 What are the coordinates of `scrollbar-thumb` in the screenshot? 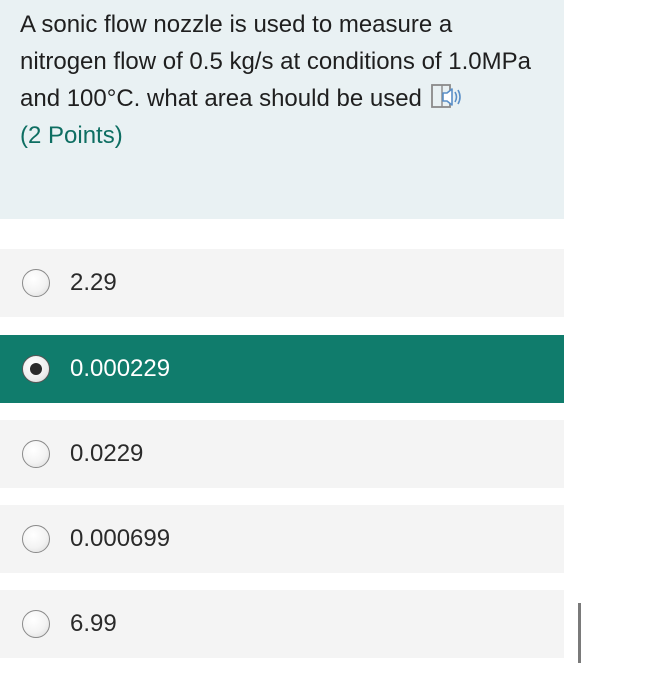 It's located at (579, 633).